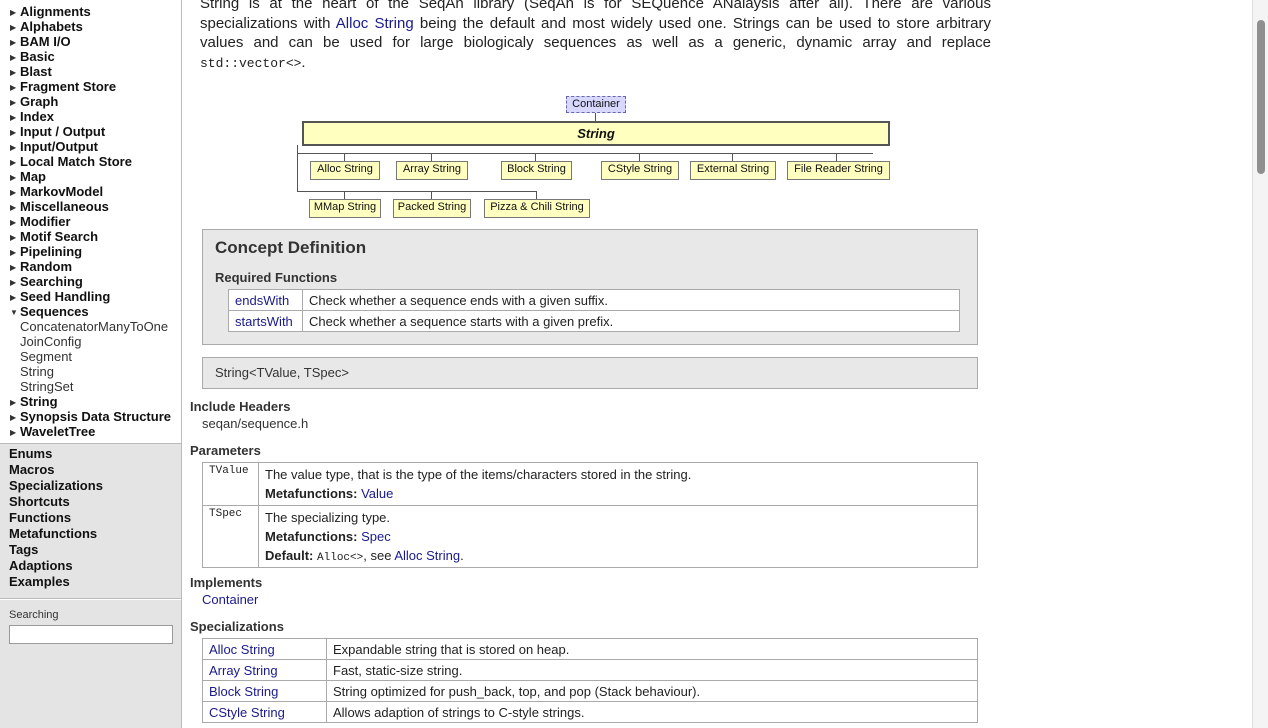 This screenshot has height=728, width=1268. What do you see at coordinates (230, 599) in the screenshot?
I see `implements-container-link: Container` at bounding box center [230, 599].